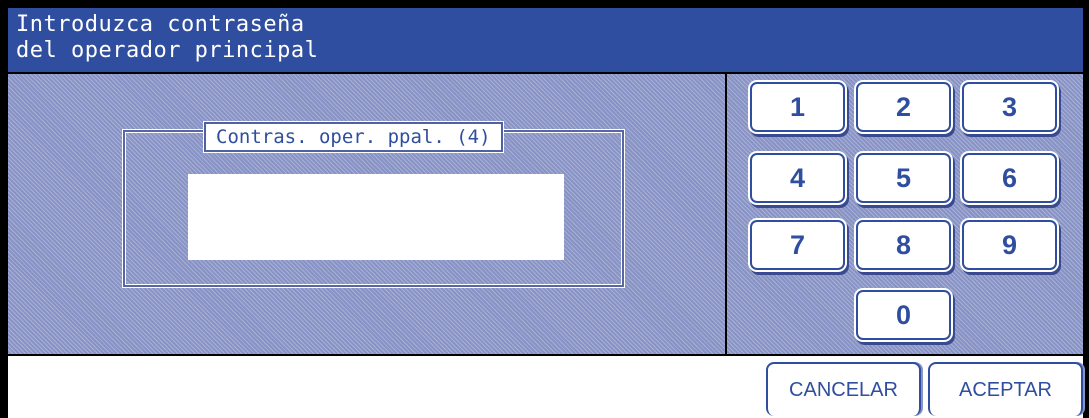  What do you see at coordinates (1009, 245) in the screenshot?
I see `key-9: 9` at bounding box center [1009, 245].